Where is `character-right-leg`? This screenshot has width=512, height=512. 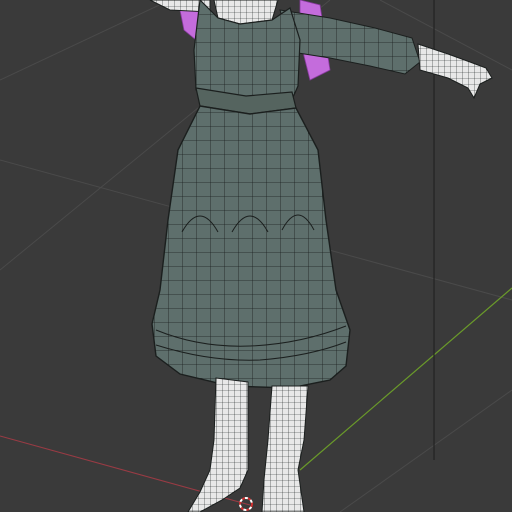 character-right-leg is located at coordinates (285, 448).